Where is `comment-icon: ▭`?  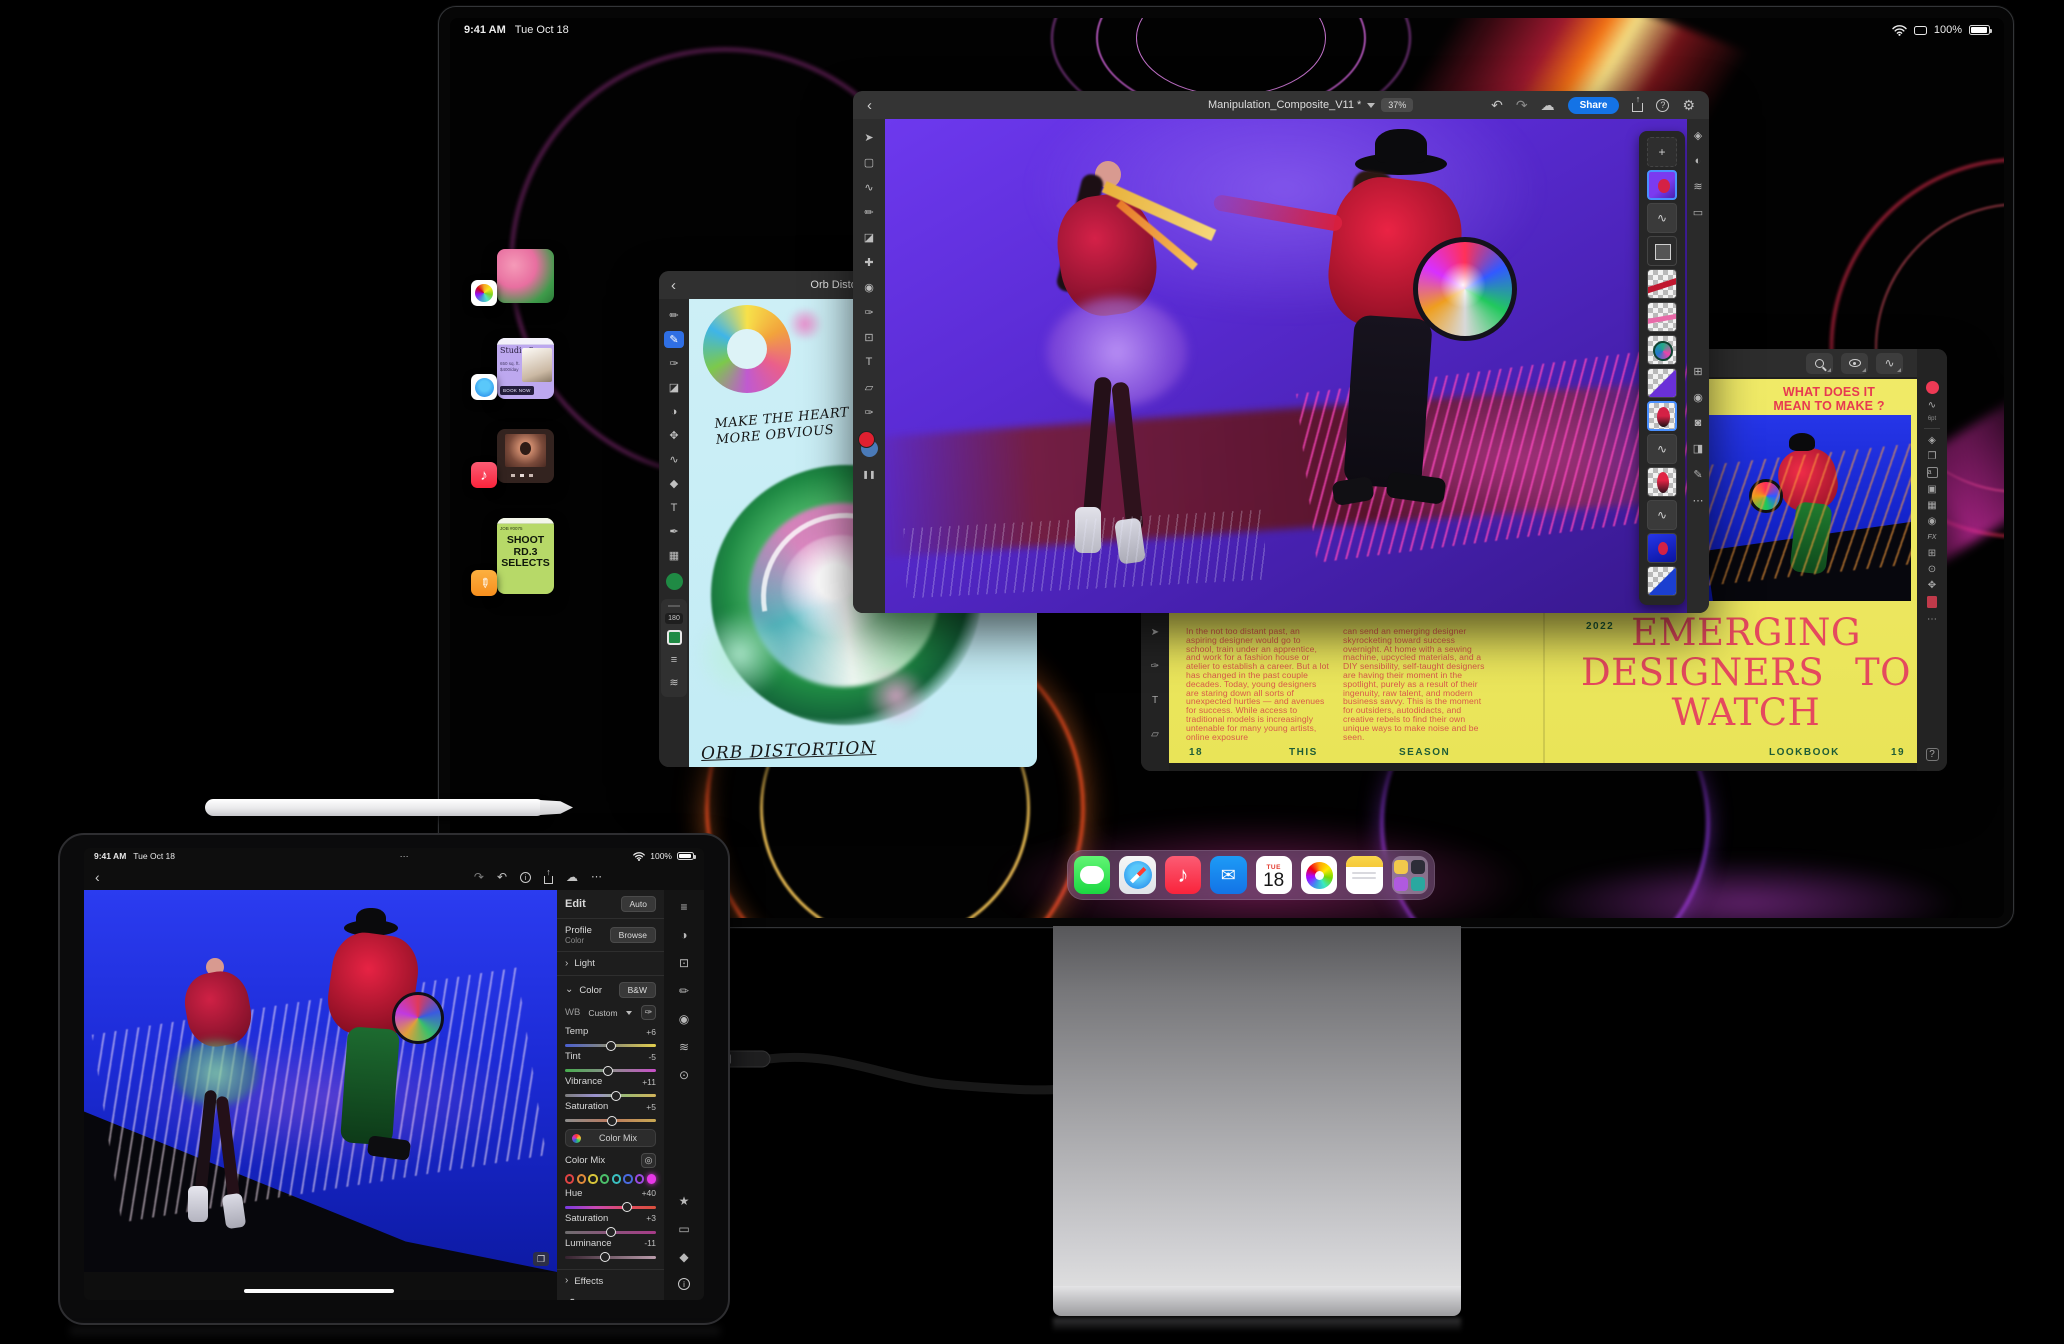 comment-icon: ▭ is located at coordinates (683, 1229).